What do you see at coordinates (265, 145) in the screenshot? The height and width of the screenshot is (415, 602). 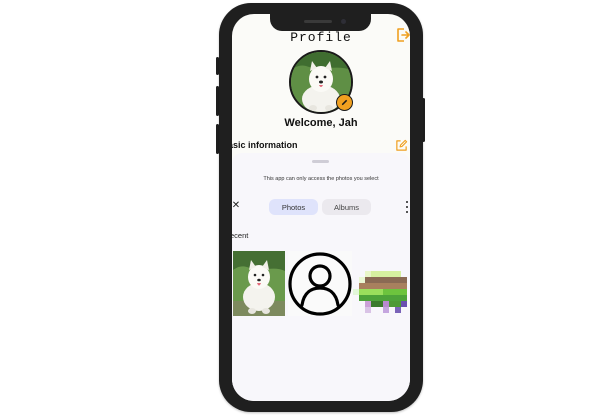 I see `basic-information-heading: asic information` at bounding box center [265, 145].